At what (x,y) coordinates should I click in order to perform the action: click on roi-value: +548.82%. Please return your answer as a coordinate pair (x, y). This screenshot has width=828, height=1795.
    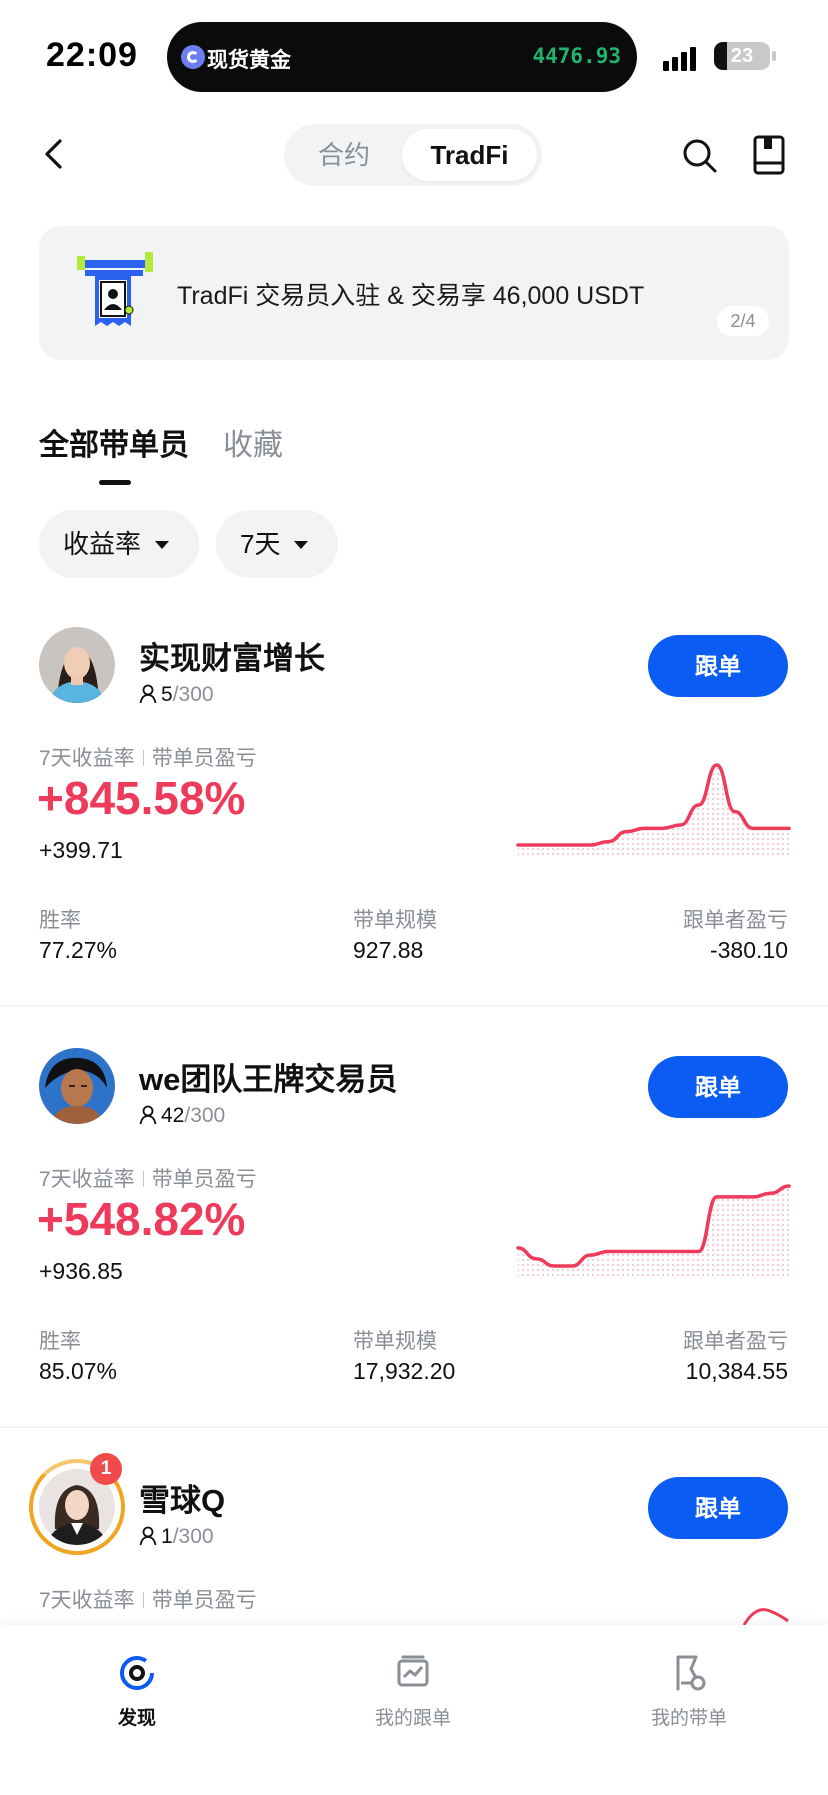
    Looking at the image, I should click on (141, 1219).